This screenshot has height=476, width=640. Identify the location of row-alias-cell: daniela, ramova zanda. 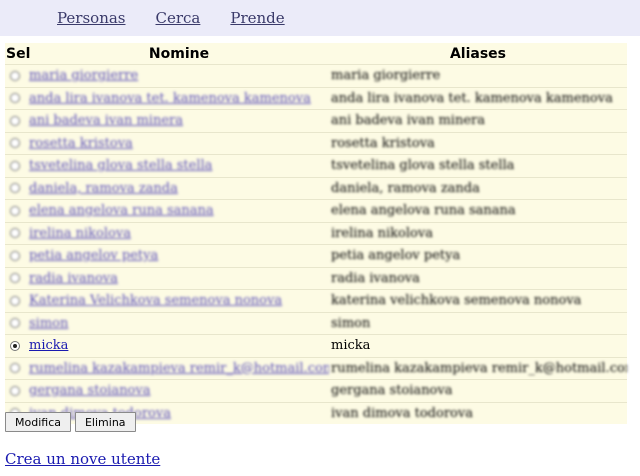
(478, 188).